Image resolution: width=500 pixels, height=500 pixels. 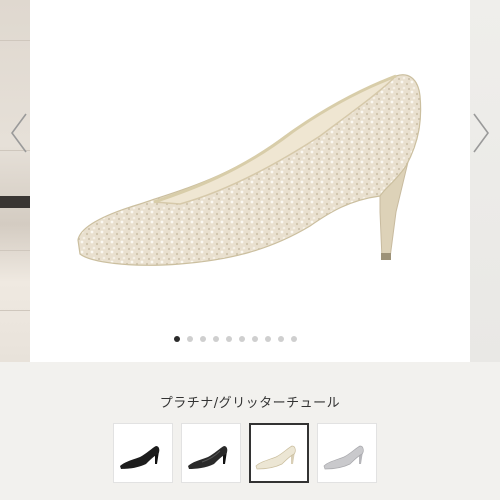 I want to click on selected-color-name: プラチナ/グリッターチュール, so click(x=250, y=403).